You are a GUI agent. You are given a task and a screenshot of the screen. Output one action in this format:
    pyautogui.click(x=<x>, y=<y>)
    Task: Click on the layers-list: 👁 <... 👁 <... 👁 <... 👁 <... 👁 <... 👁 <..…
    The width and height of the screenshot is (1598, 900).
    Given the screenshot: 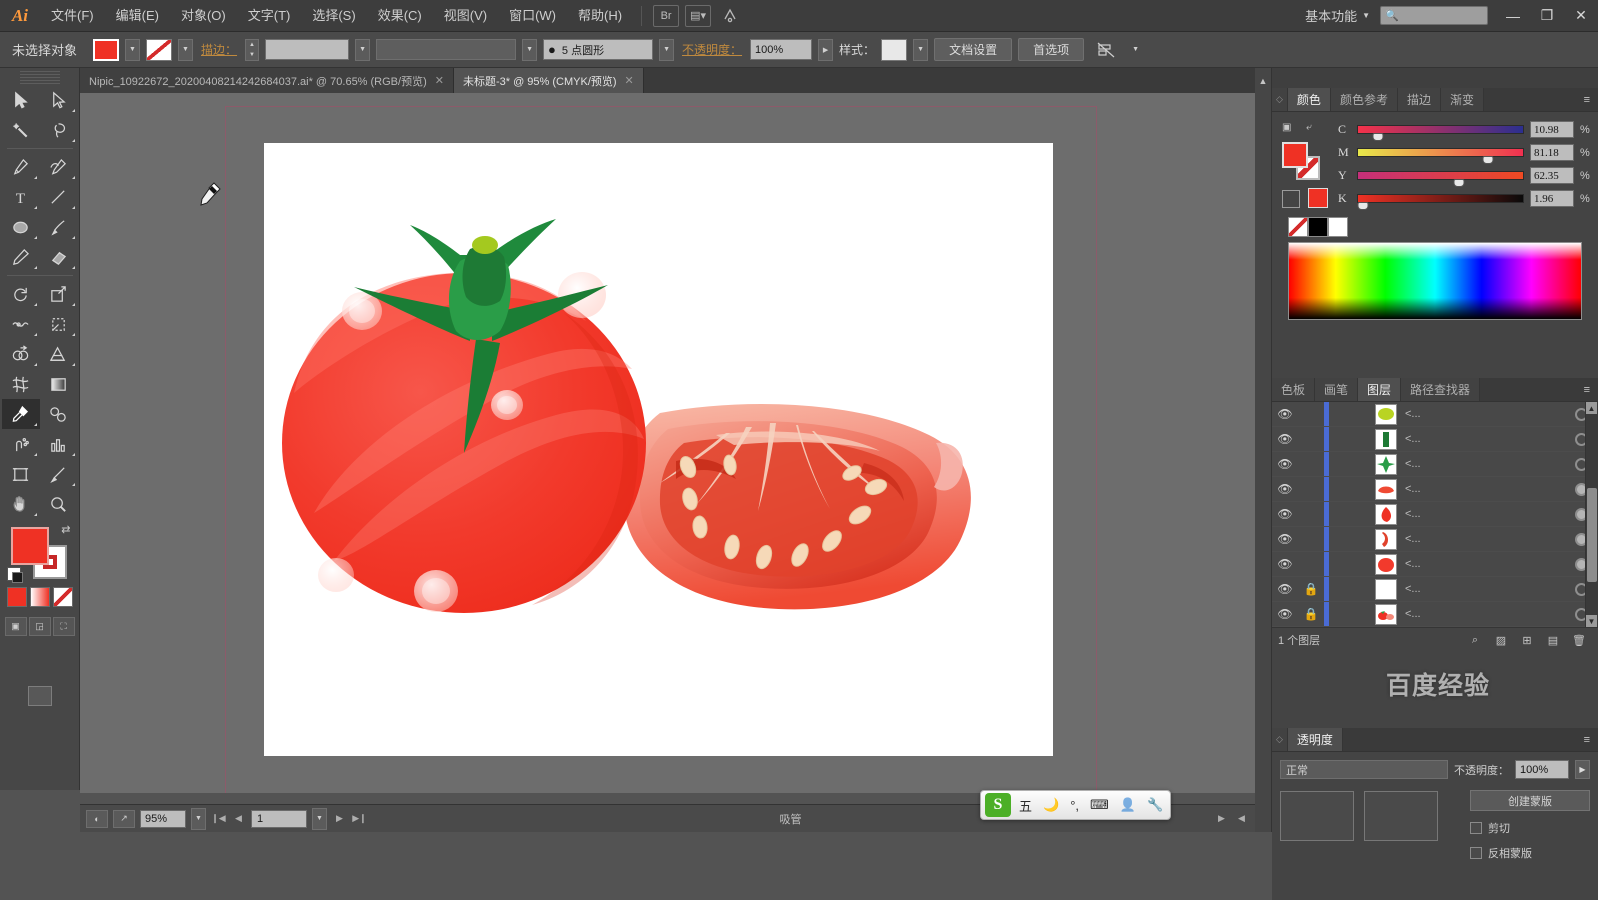 What is the action you would take?
    pyautogui.click(x=1435, y=514)
    